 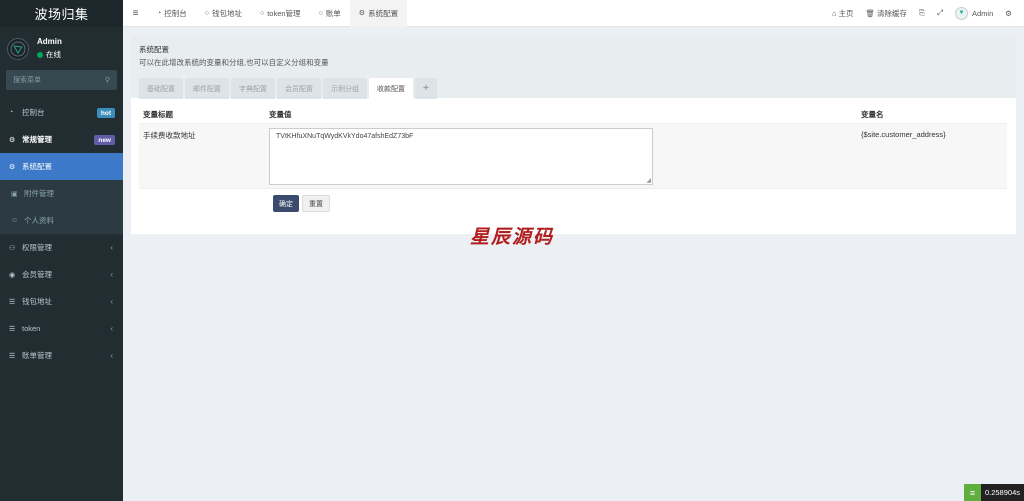 I want to click on tab-payment-config: 收款配置, so click(x=391, y=88).